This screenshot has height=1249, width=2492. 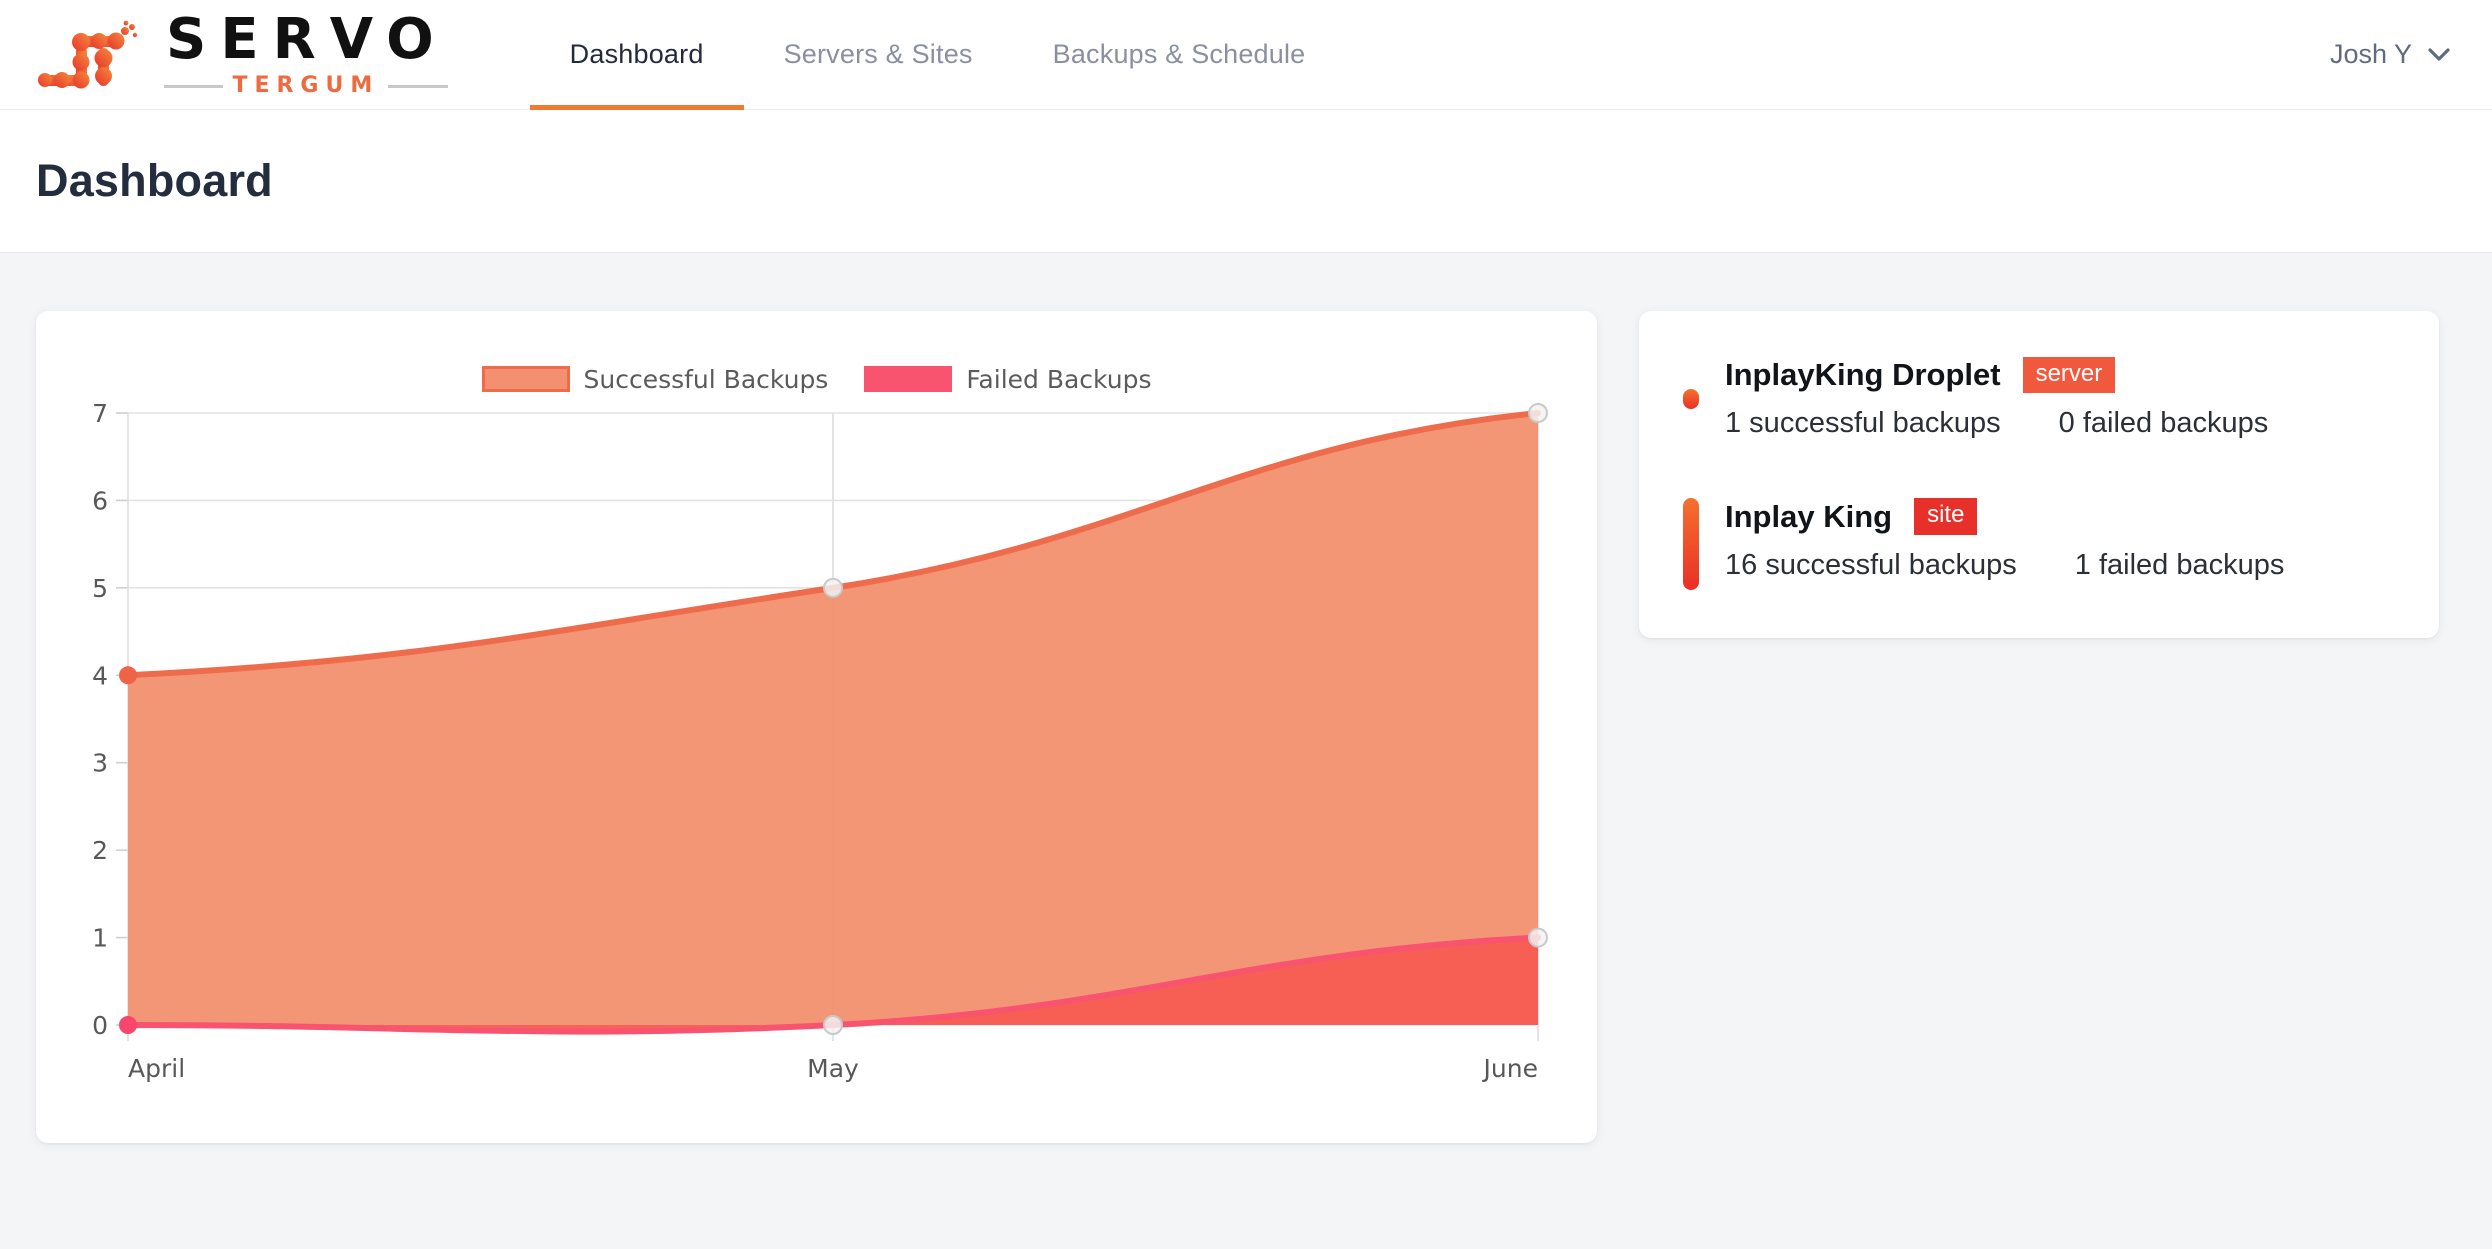 I want to click on svg-text: 2, so click(x=100, y=850).